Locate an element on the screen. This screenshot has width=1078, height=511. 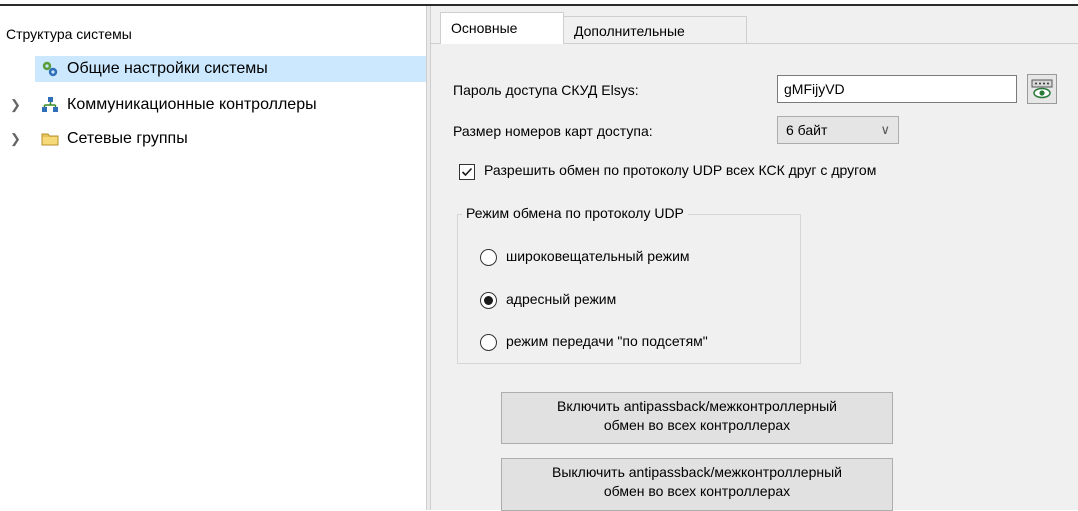
radio-subnet-label: режим передачи "по подсетям" is located at coordinates (607, 341).